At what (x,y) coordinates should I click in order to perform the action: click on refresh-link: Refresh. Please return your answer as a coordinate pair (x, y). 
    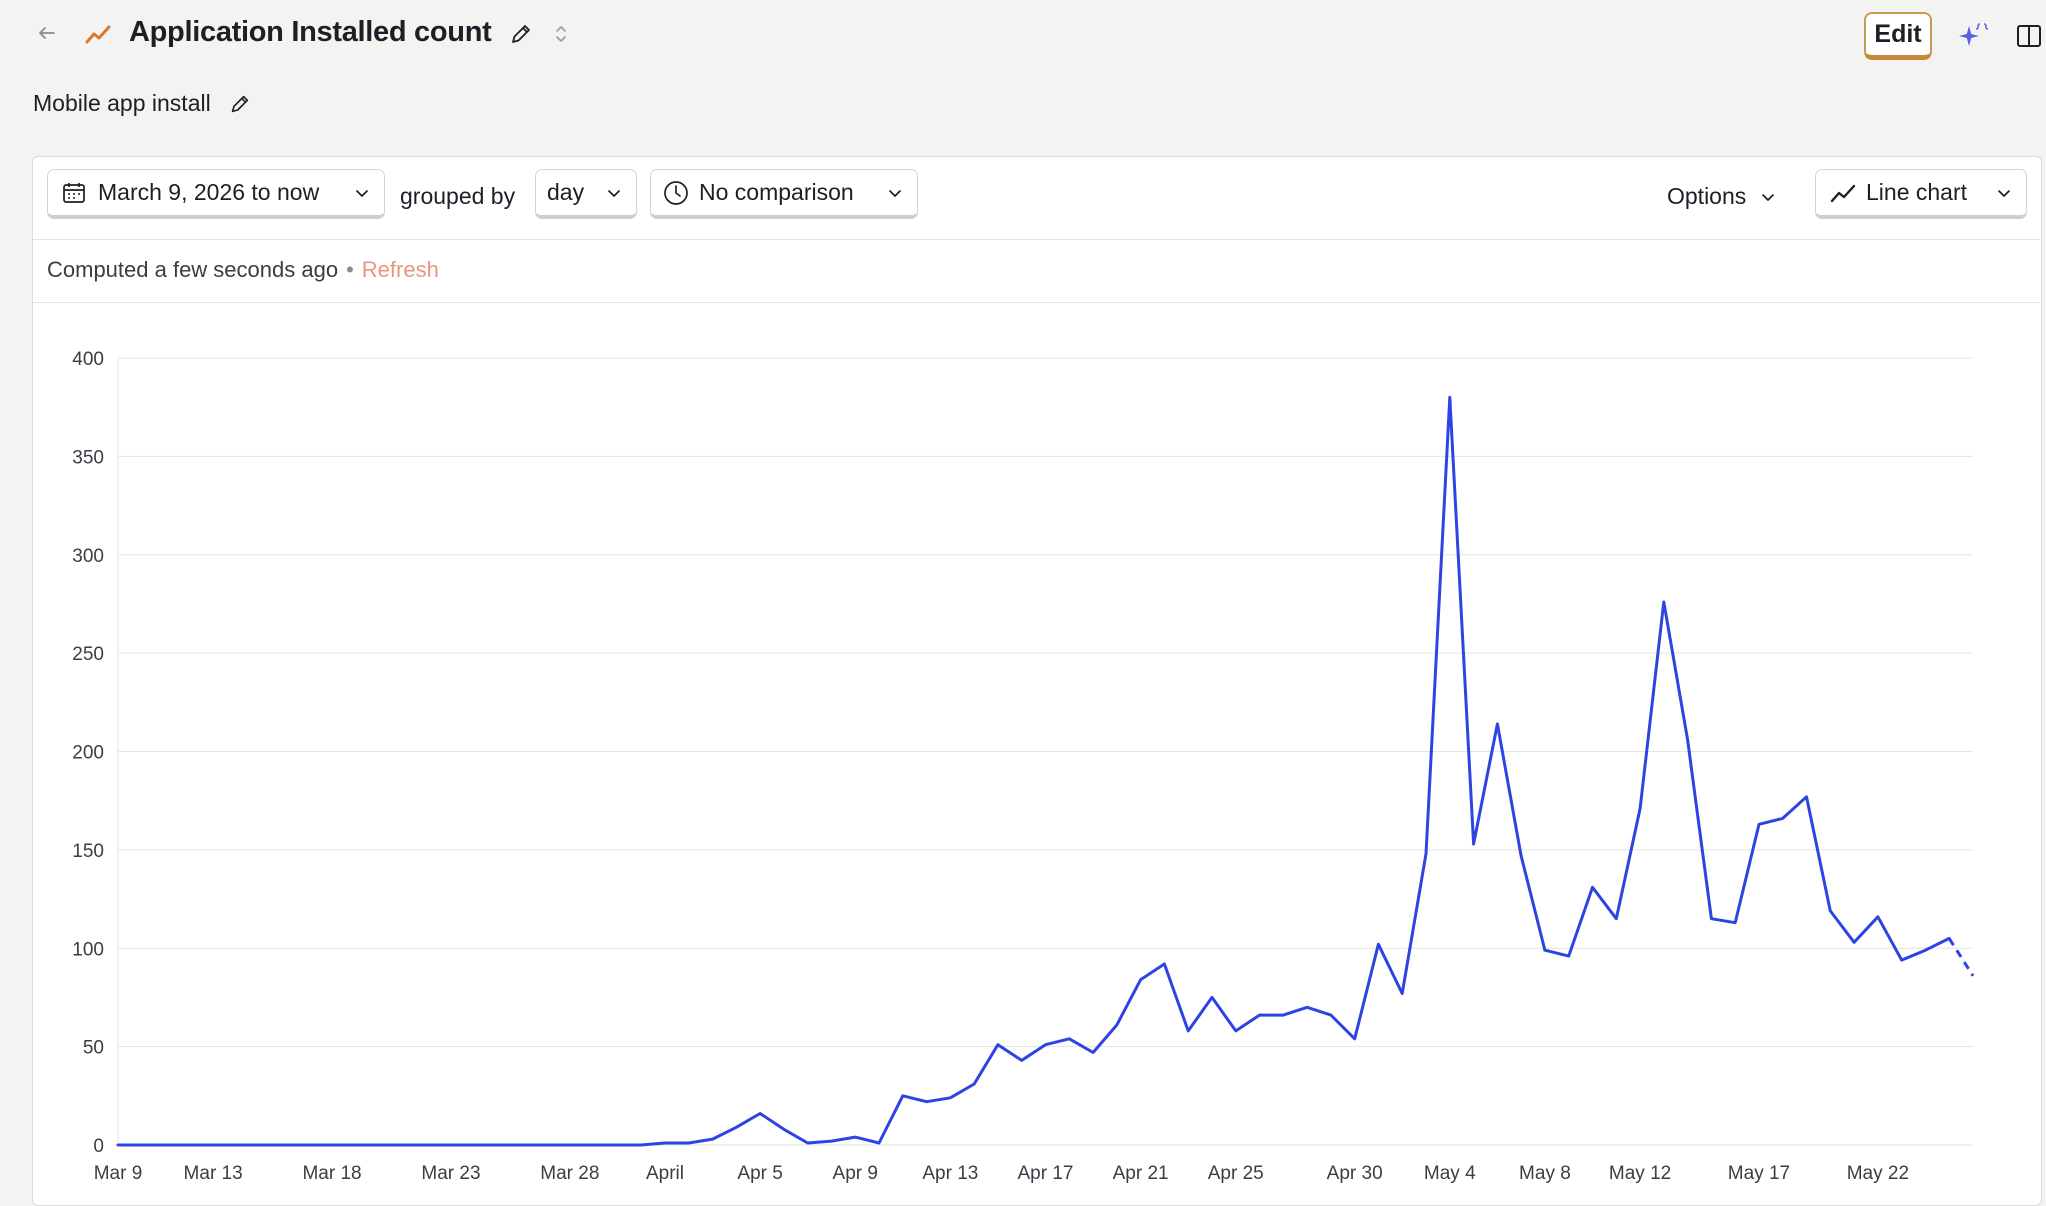
    Looking at the image, I should click on (400, 269).